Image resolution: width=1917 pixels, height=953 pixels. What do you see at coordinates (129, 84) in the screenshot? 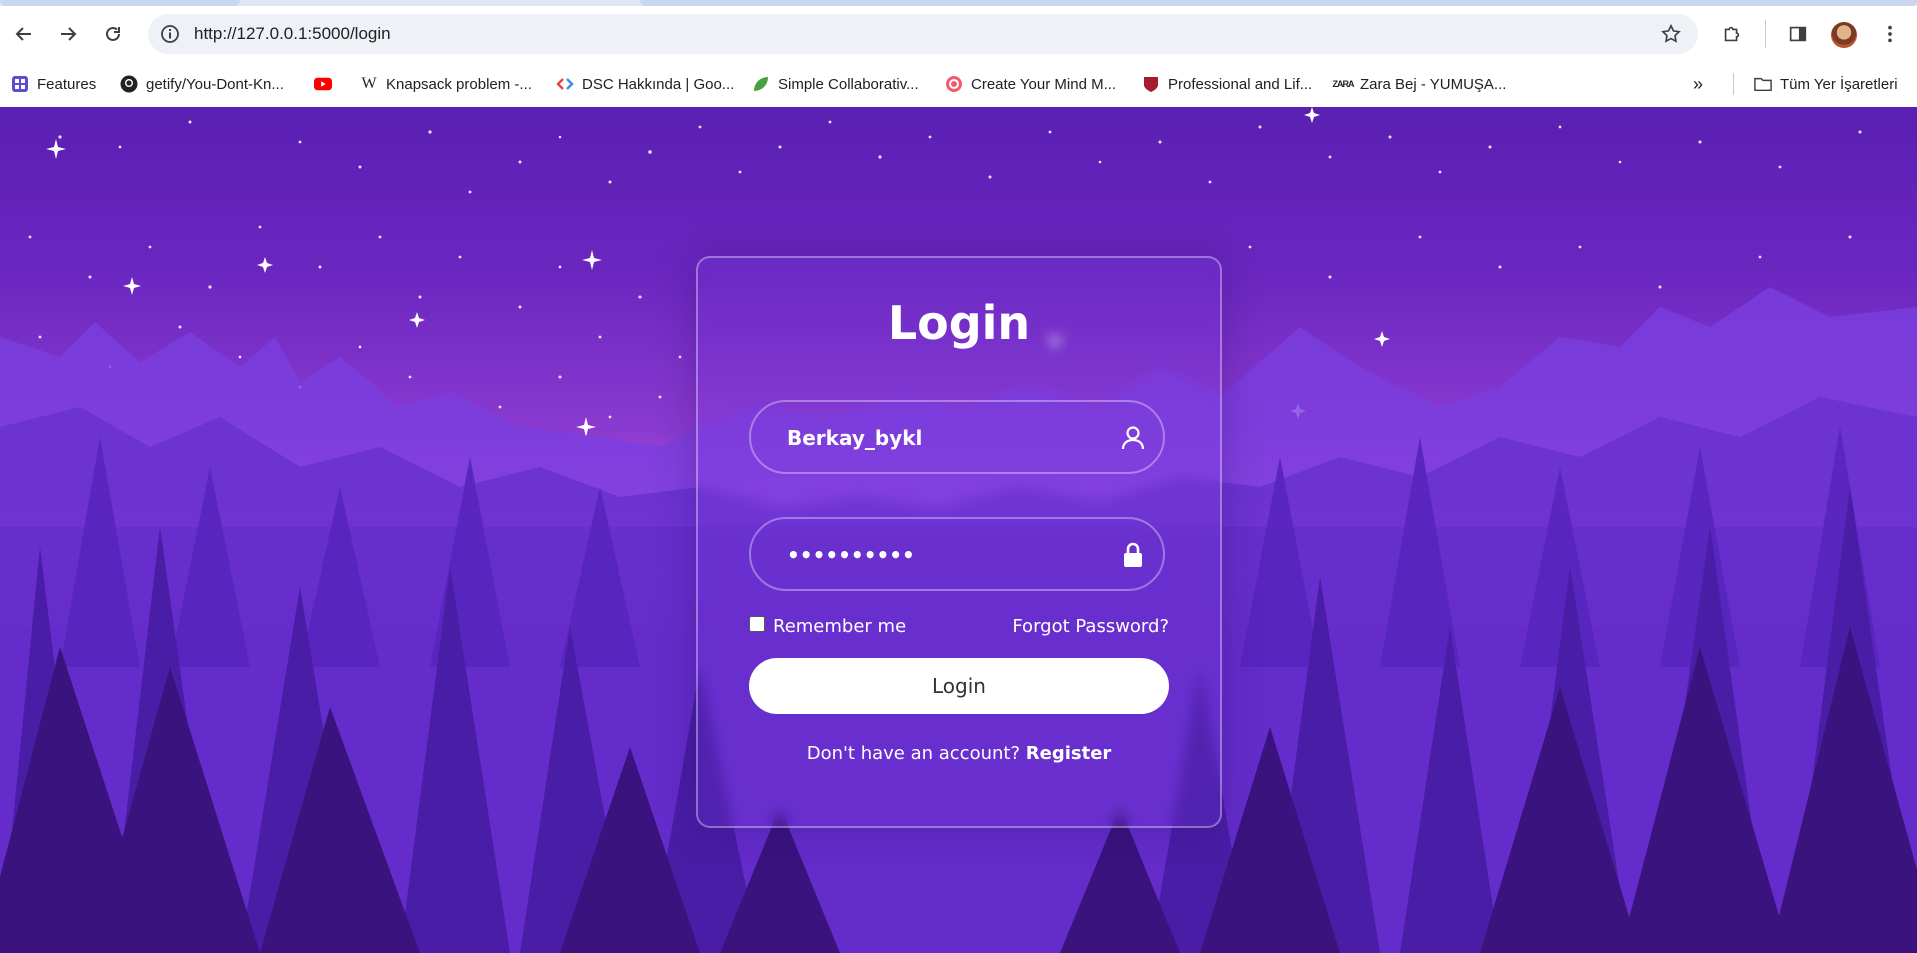
I see `github-icon` at bounding box center [129, 84].